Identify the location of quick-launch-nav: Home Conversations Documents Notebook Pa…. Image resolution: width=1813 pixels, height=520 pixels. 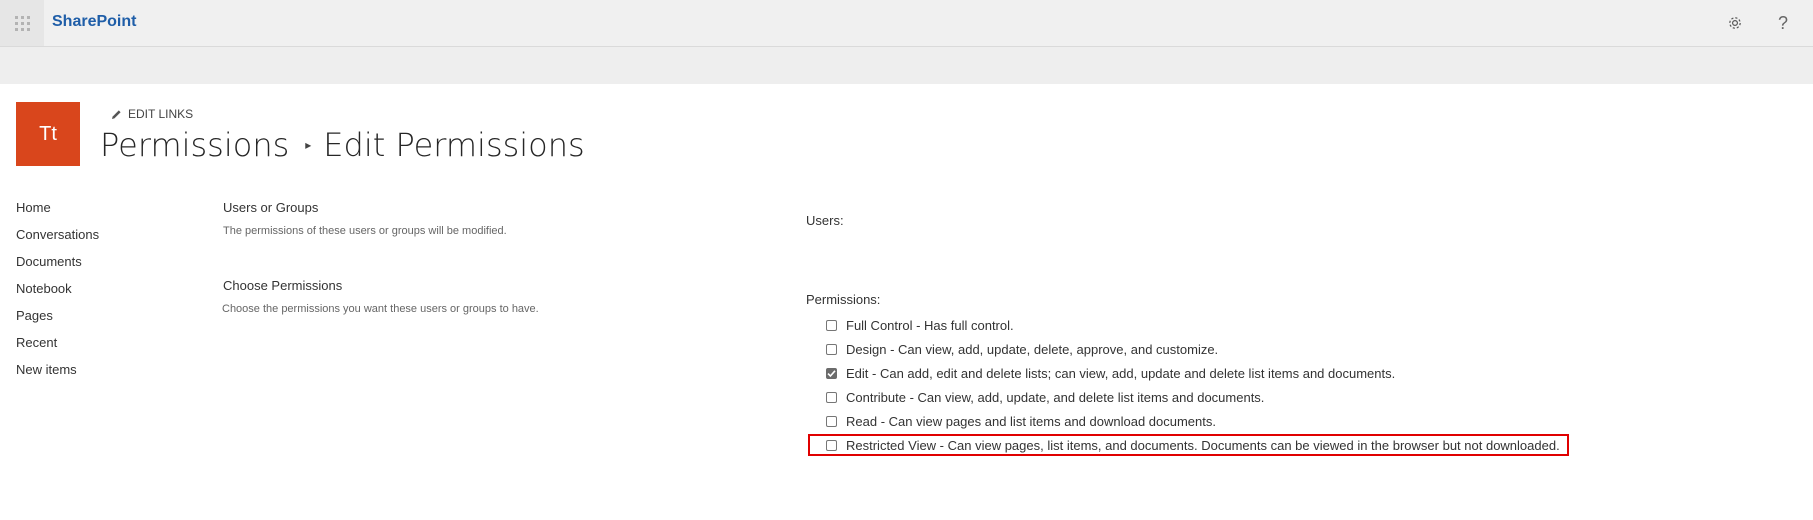
(57, 292).